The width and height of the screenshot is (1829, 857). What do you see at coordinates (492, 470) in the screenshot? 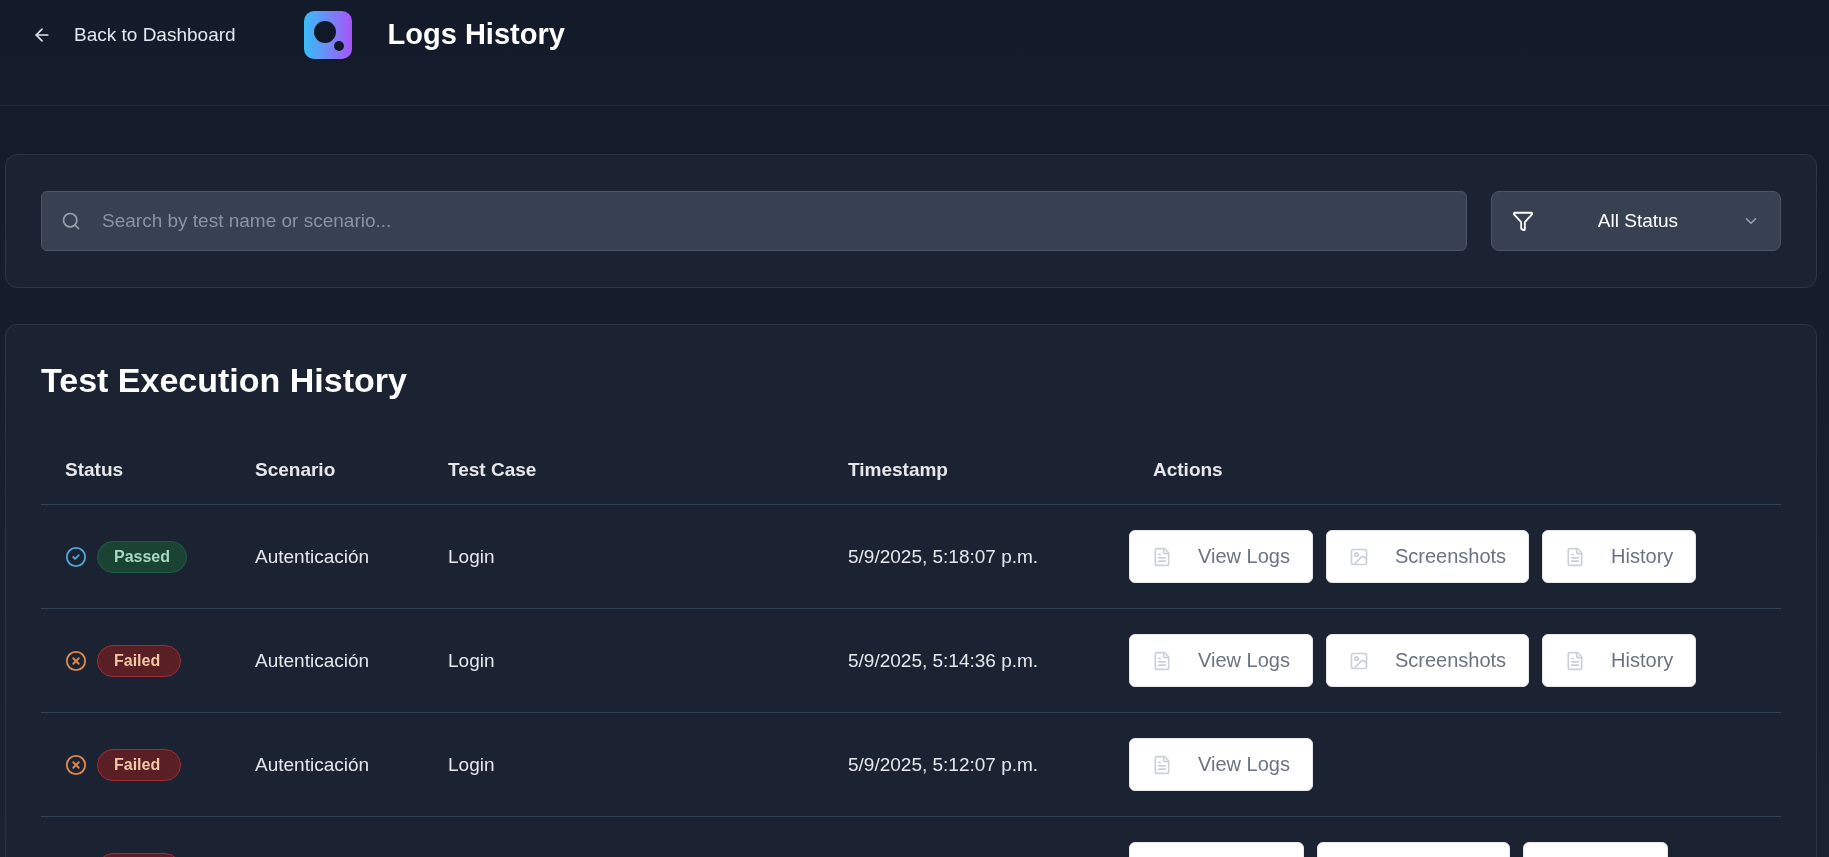
I see `column-header: Test Case` at bounding box center [492, 470].